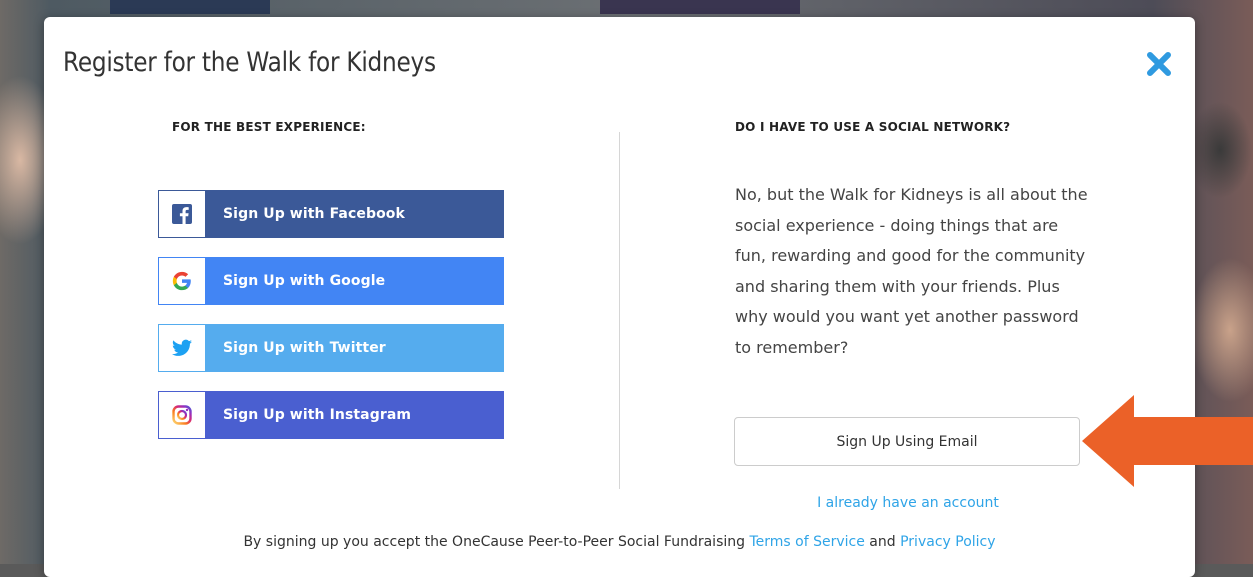 Image resolution: width=1253 pixels, height=577 pixels. I want to click on google-signup-button: Sign Up with Google, so click(331, 281).